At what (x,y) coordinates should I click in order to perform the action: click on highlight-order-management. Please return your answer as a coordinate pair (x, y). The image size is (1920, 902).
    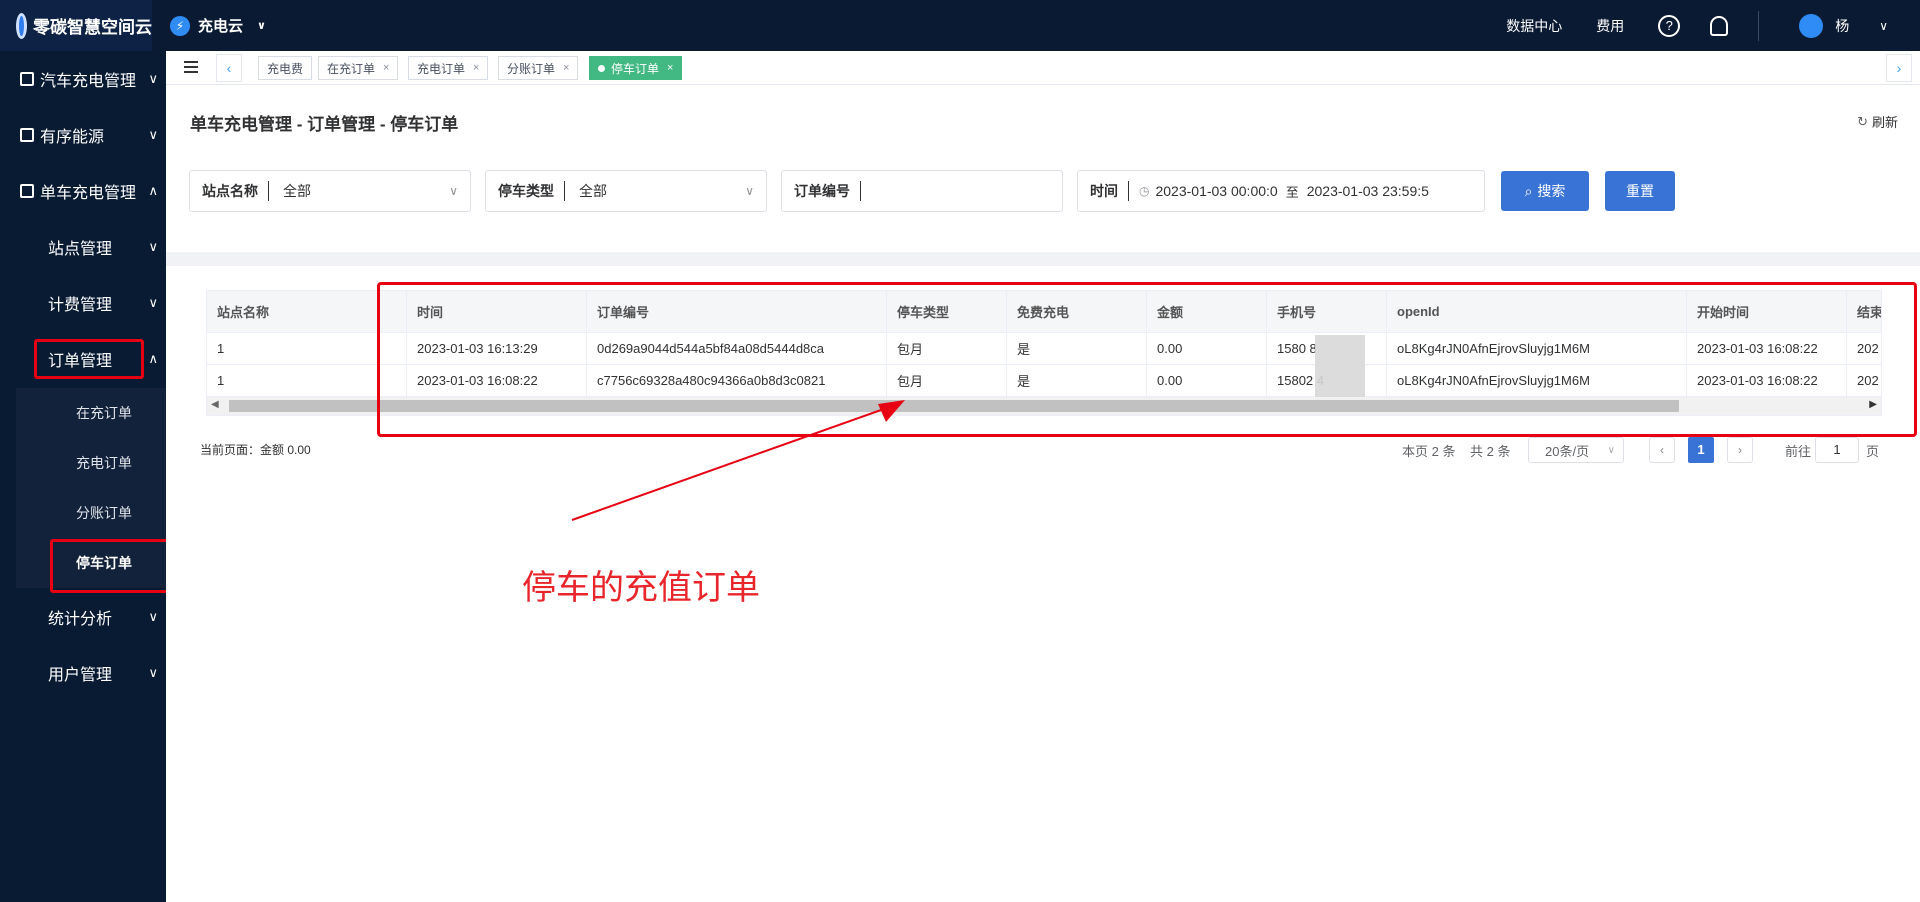
    Looking at the image, I should click on (89, 359).